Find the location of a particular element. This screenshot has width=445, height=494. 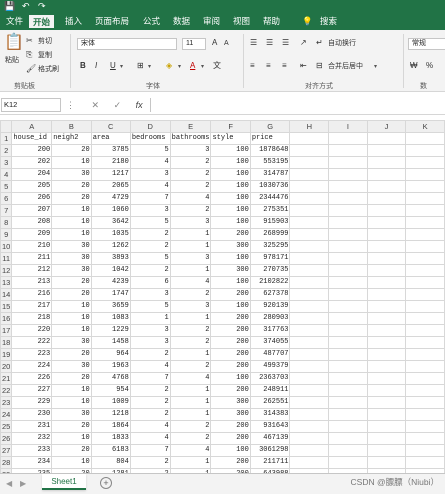

fill-color-icon: ◈ is located at coordinates (169, 66).